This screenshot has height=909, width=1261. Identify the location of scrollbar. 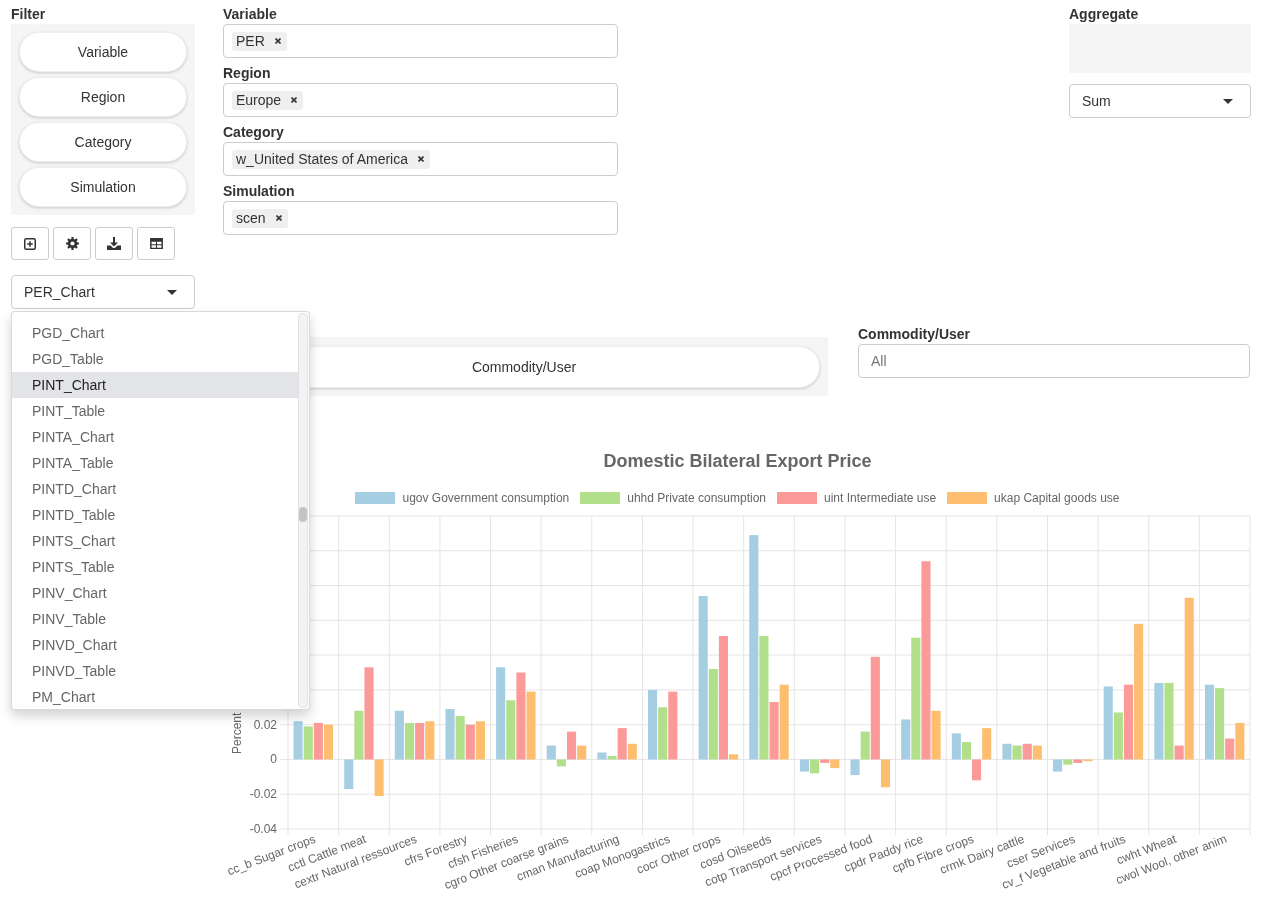
(303, 510).